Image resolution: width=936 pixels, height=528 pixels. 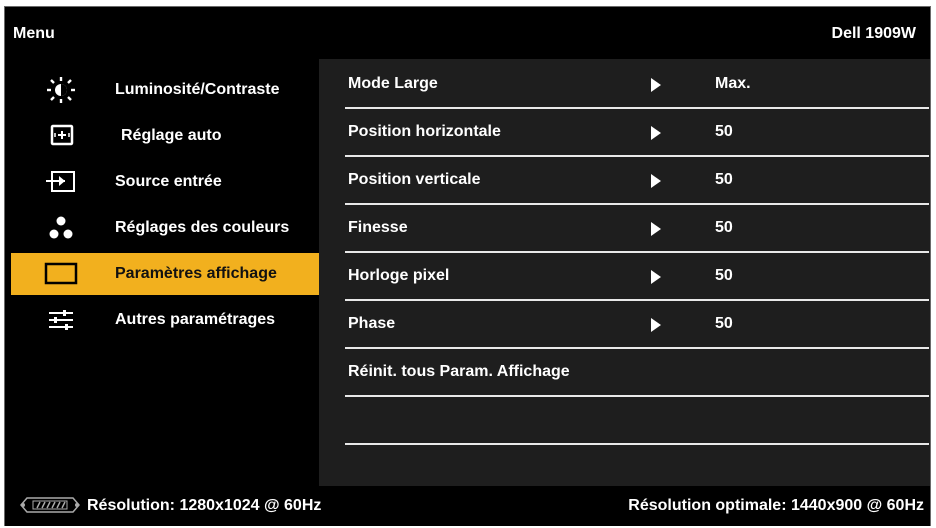 What do you see at coordinates (637, 421) in the screenshot?
I see `setting-row-empty` at bounding box center [637, 421].